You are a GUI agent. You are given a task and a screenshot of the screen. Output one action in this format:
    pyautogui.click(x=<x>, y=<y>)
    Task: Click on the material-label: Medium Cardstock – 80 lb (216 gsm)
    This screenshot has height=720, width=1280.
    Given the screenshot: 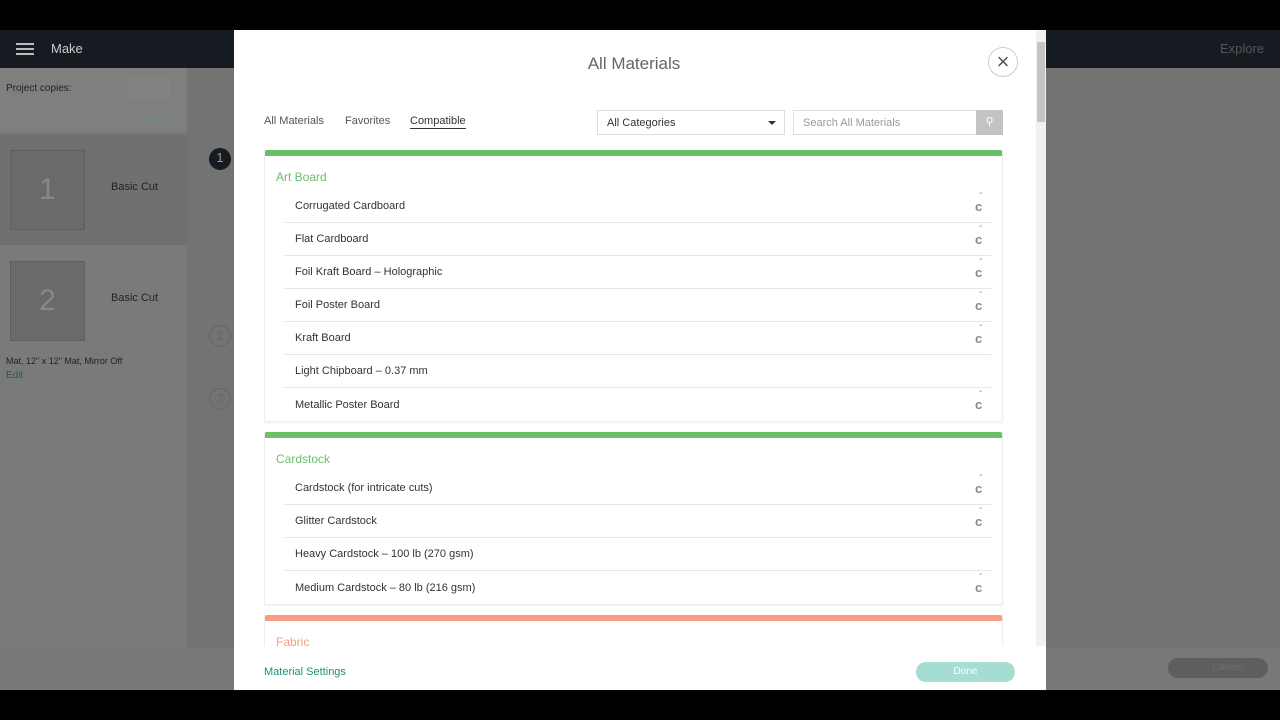 What is the action you would take?
    pyautogui.click(x=385, y=587)
    